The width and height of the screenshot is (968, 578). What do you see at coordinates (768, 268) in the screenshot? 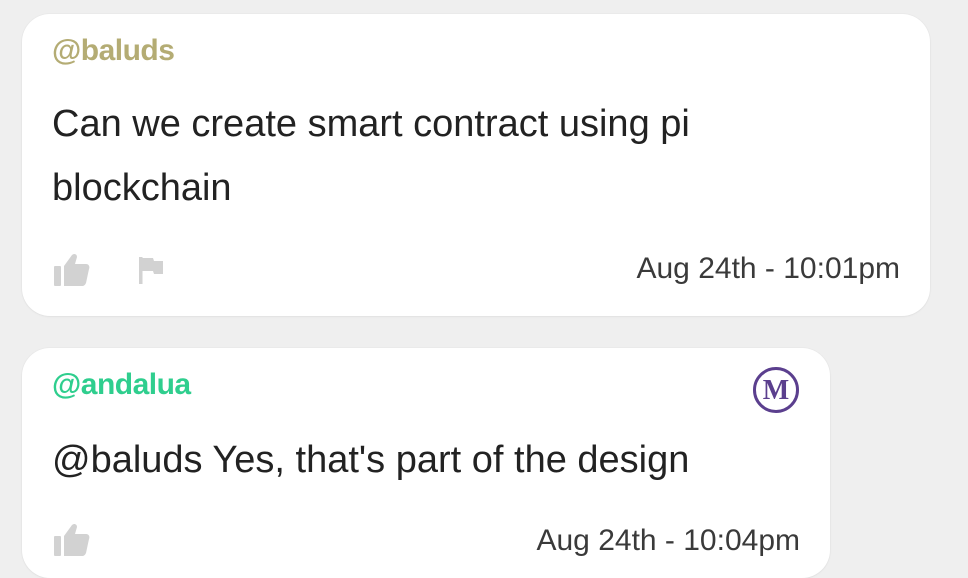
I see `comment-timestamp: Aug 24th - 10:01pm` at bounding box center [768, 268].